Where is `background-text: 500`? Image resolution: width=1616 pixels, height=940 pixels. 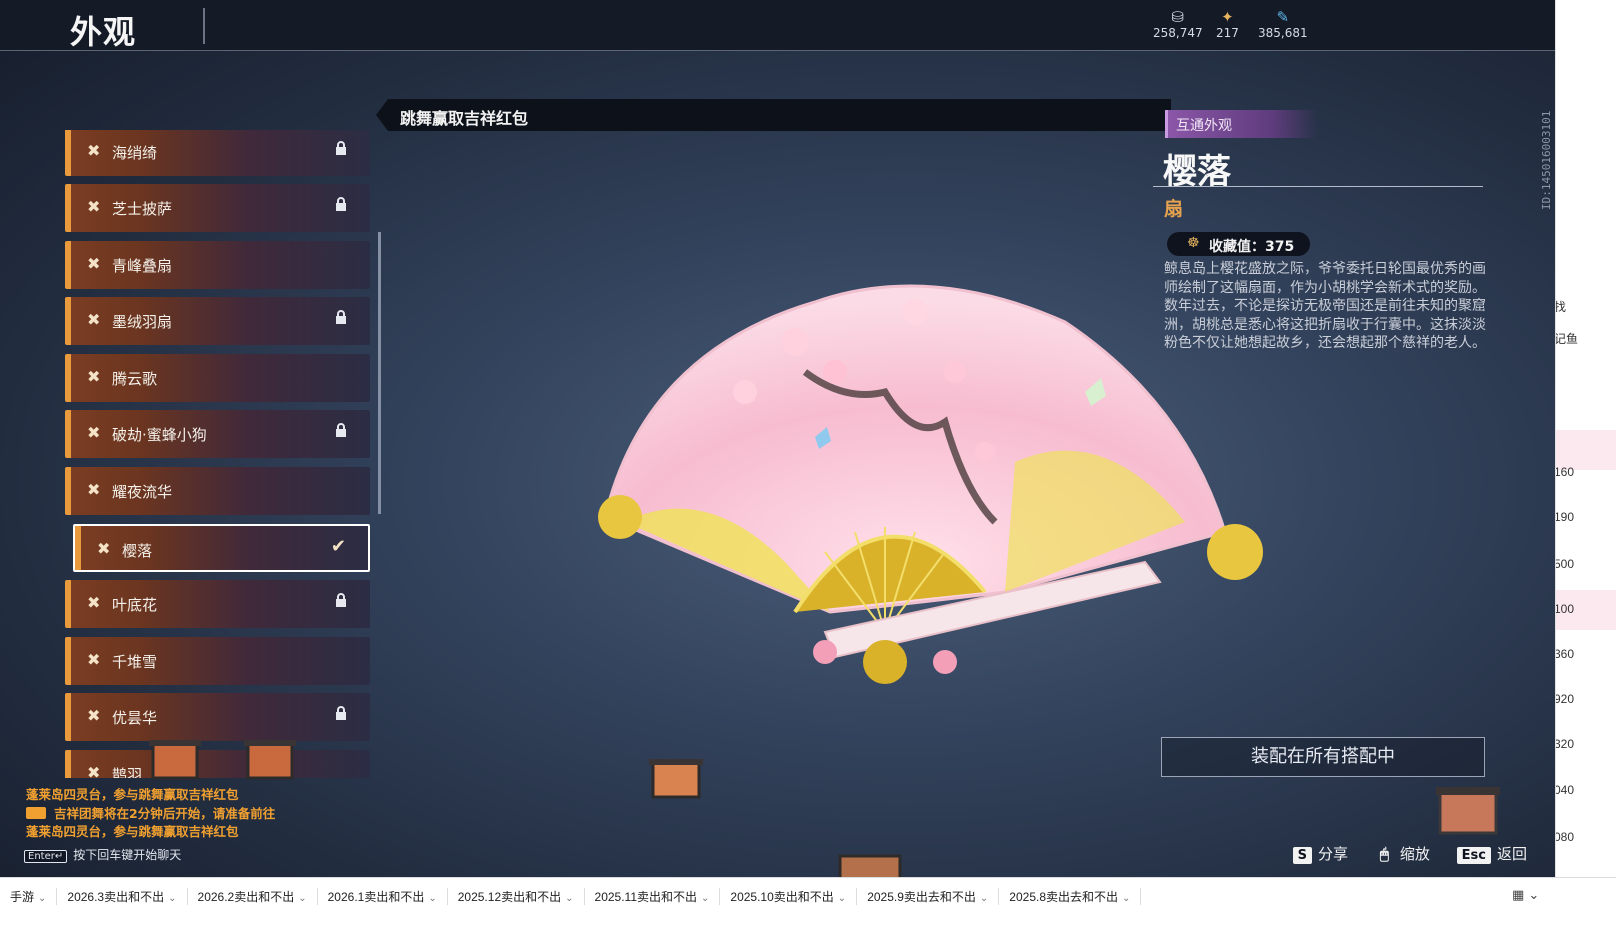 background-text: 500 is located at coordinates (1565, 564).